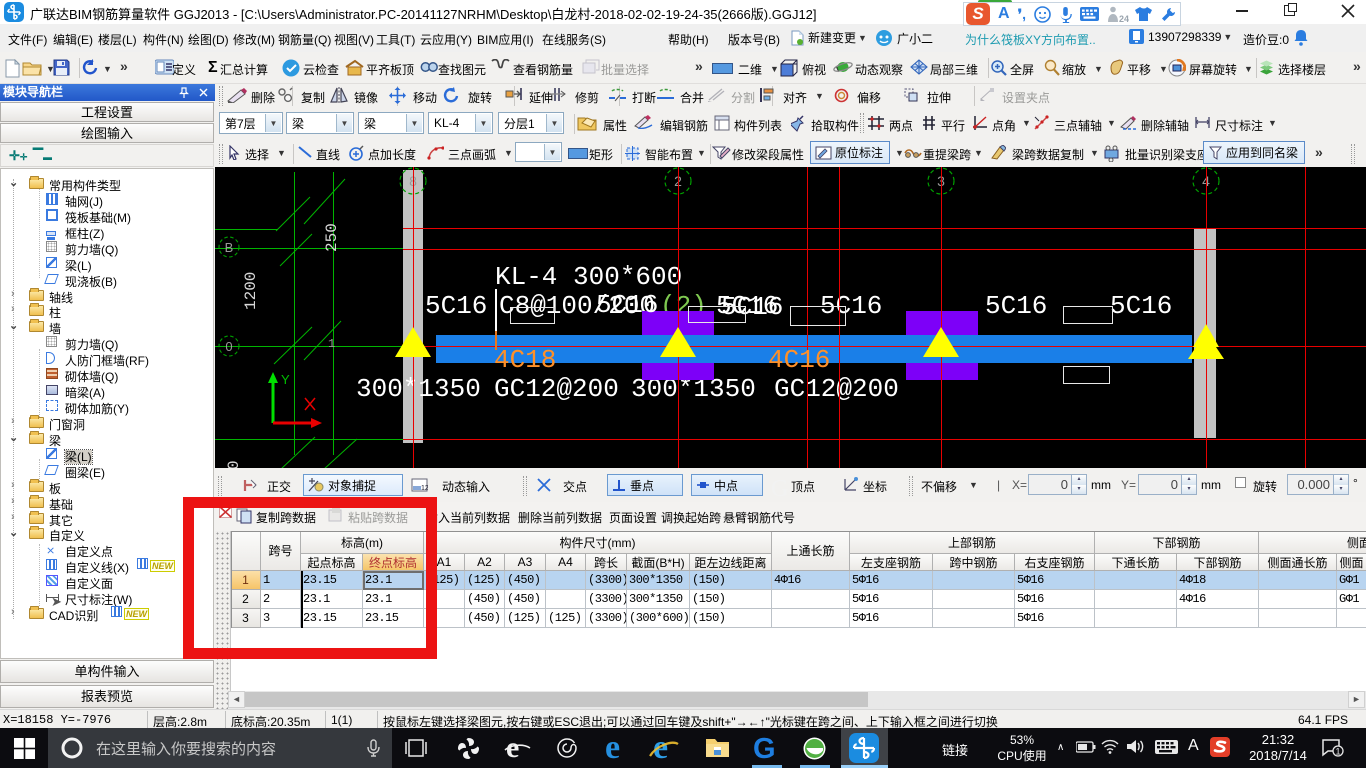 The image size is (1366, 768). What do you see at coordinates (1337, 752) in the screenshot?
I see `svg-text: 1` at bounding box center [1337, 752].